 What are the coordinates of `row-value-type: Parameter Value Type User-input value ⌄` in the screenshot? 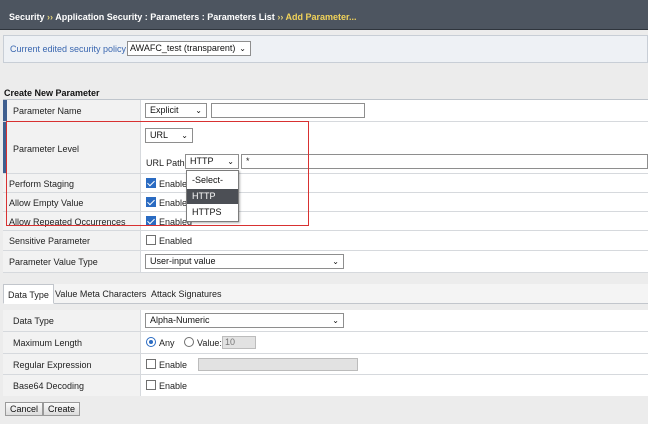 It's located at (325, 262).